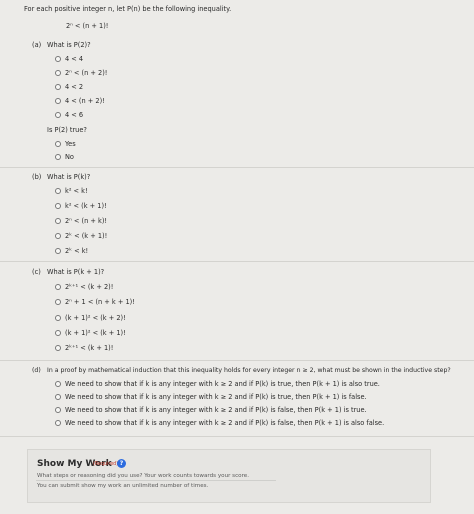  Describe the element at coordinates (106, 464) in the screenshot. I see `required-badge: (Required)` at that location.